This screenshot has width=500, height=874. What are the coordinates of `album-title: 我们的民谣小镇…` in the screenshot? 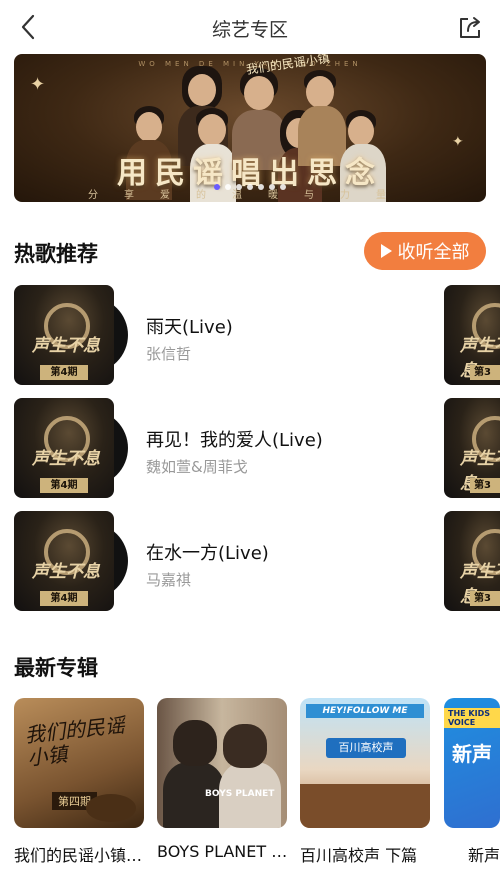 It's located at (78, 855).